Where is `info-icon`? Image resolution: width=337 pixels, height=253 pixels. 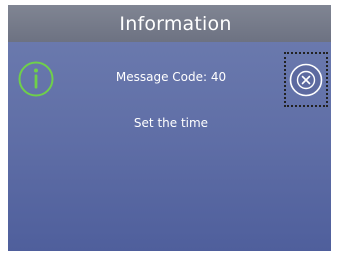
info-icon is located at coordinates (36, 79).